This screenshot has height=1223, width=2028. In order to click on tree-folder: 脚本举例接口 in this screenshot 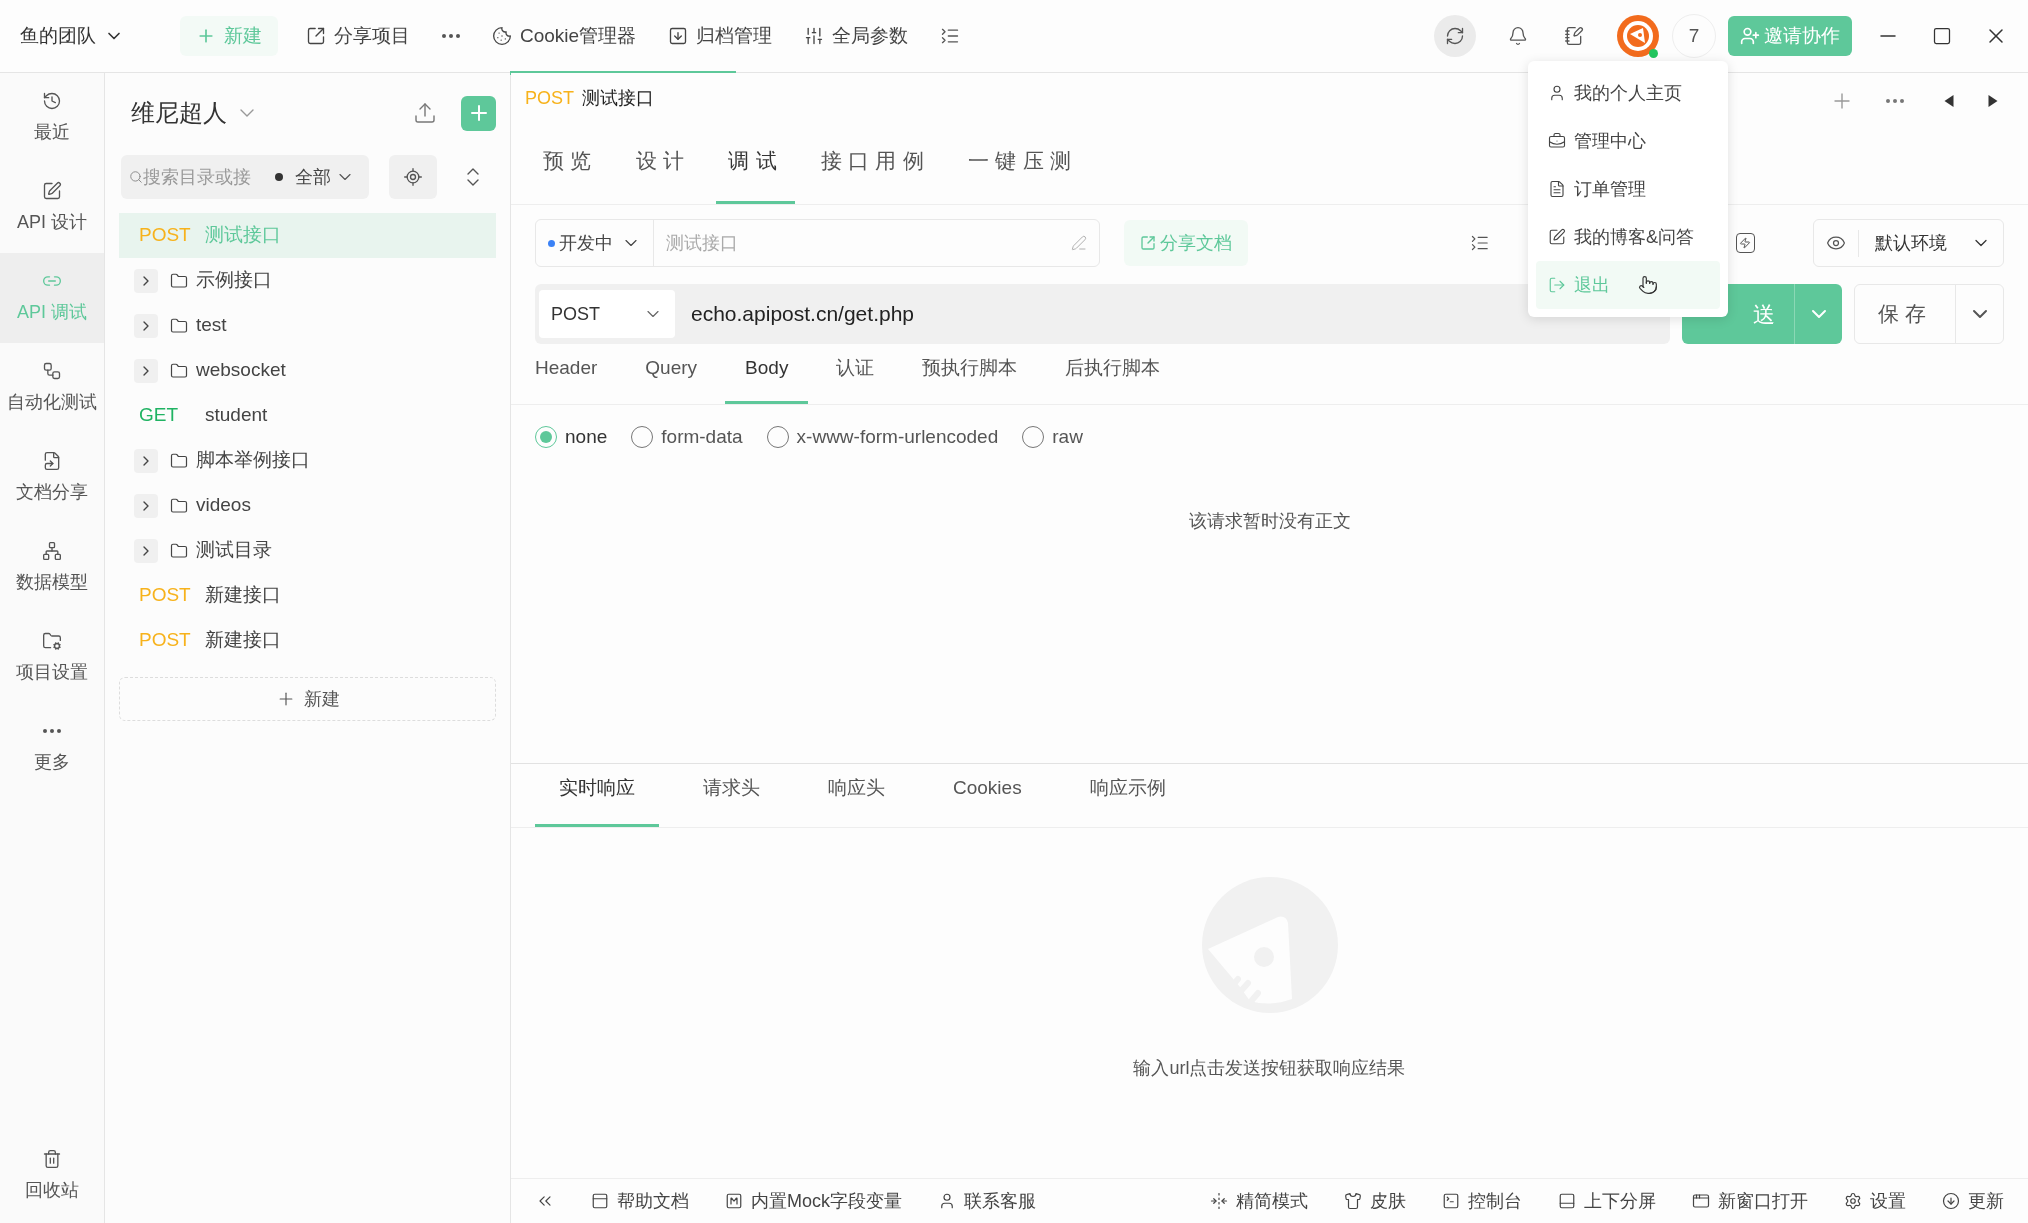, I will do `click(307, 460)`.